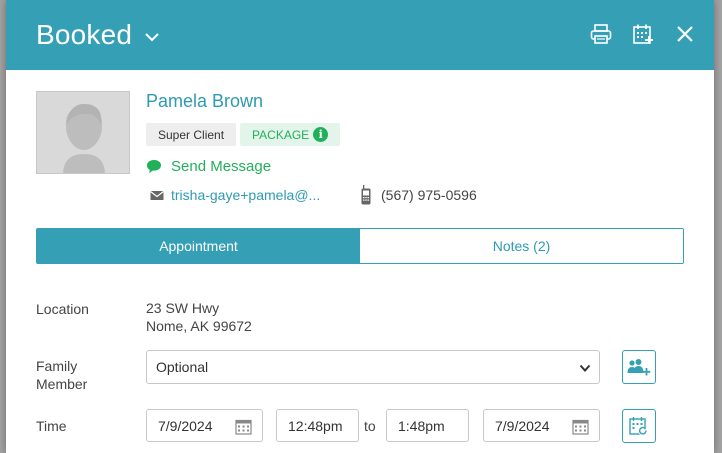 Image resolution: width=722 pixels, height=453 pixels. I want to click on modal-tabs: Appointment Notes (2), so click(360, 246).